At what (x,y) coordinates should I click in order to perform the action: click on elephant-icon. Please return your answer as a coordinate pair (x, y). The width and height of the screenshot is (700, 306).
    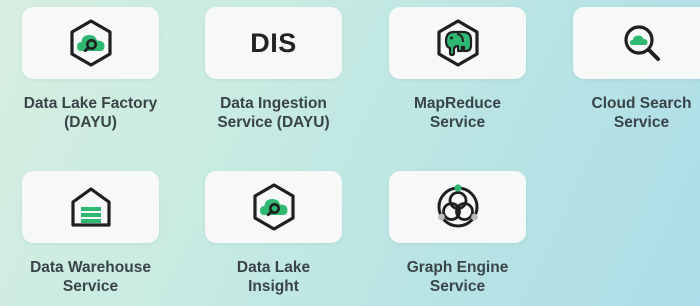
    Looking at the image, I should click on (458, 43).